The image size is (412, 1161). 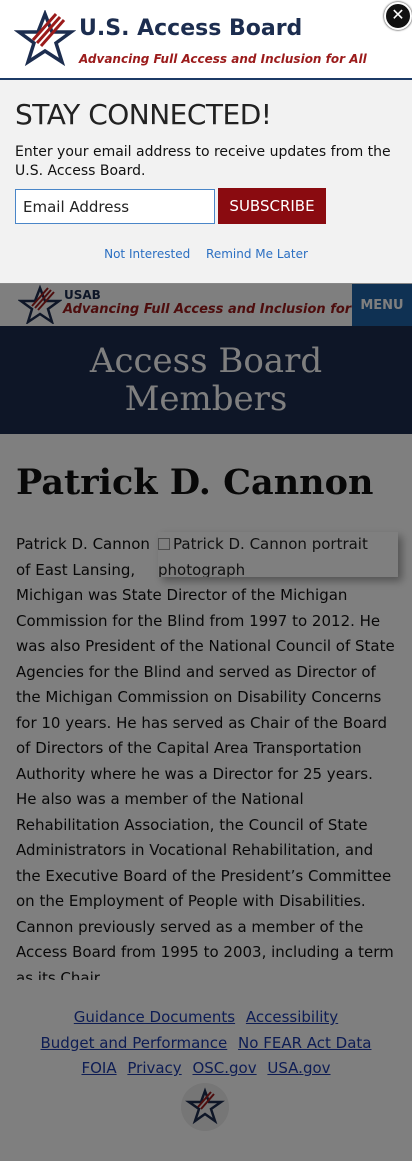 I want to click on popup-heading: STAY CONNECTED!, so click(x=143, y=114).